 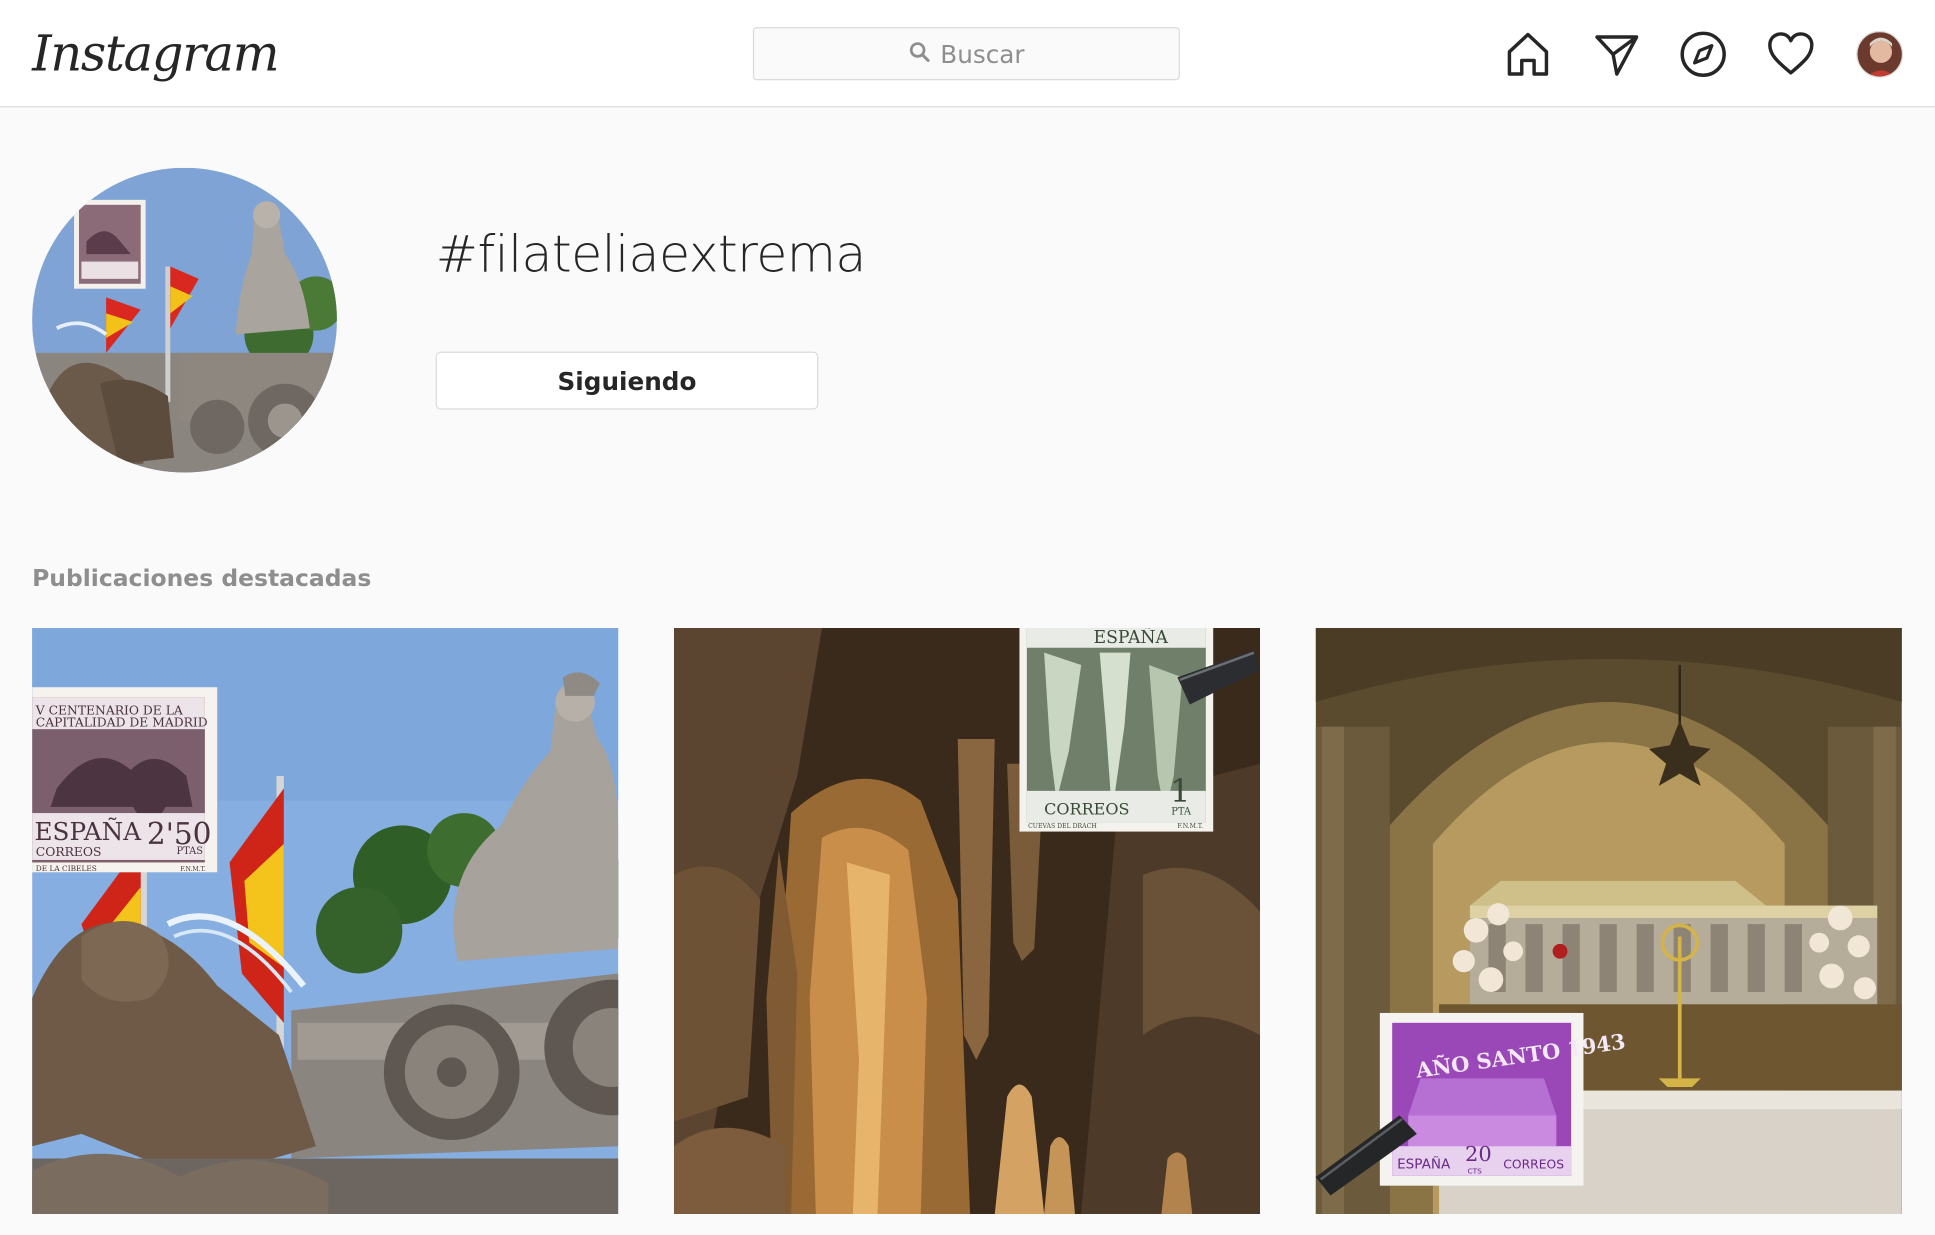 What do you see at coordinates (69, 852) in the screenshot?
I see `stamp-service: CORREOS` at bounding box center [69, 852].